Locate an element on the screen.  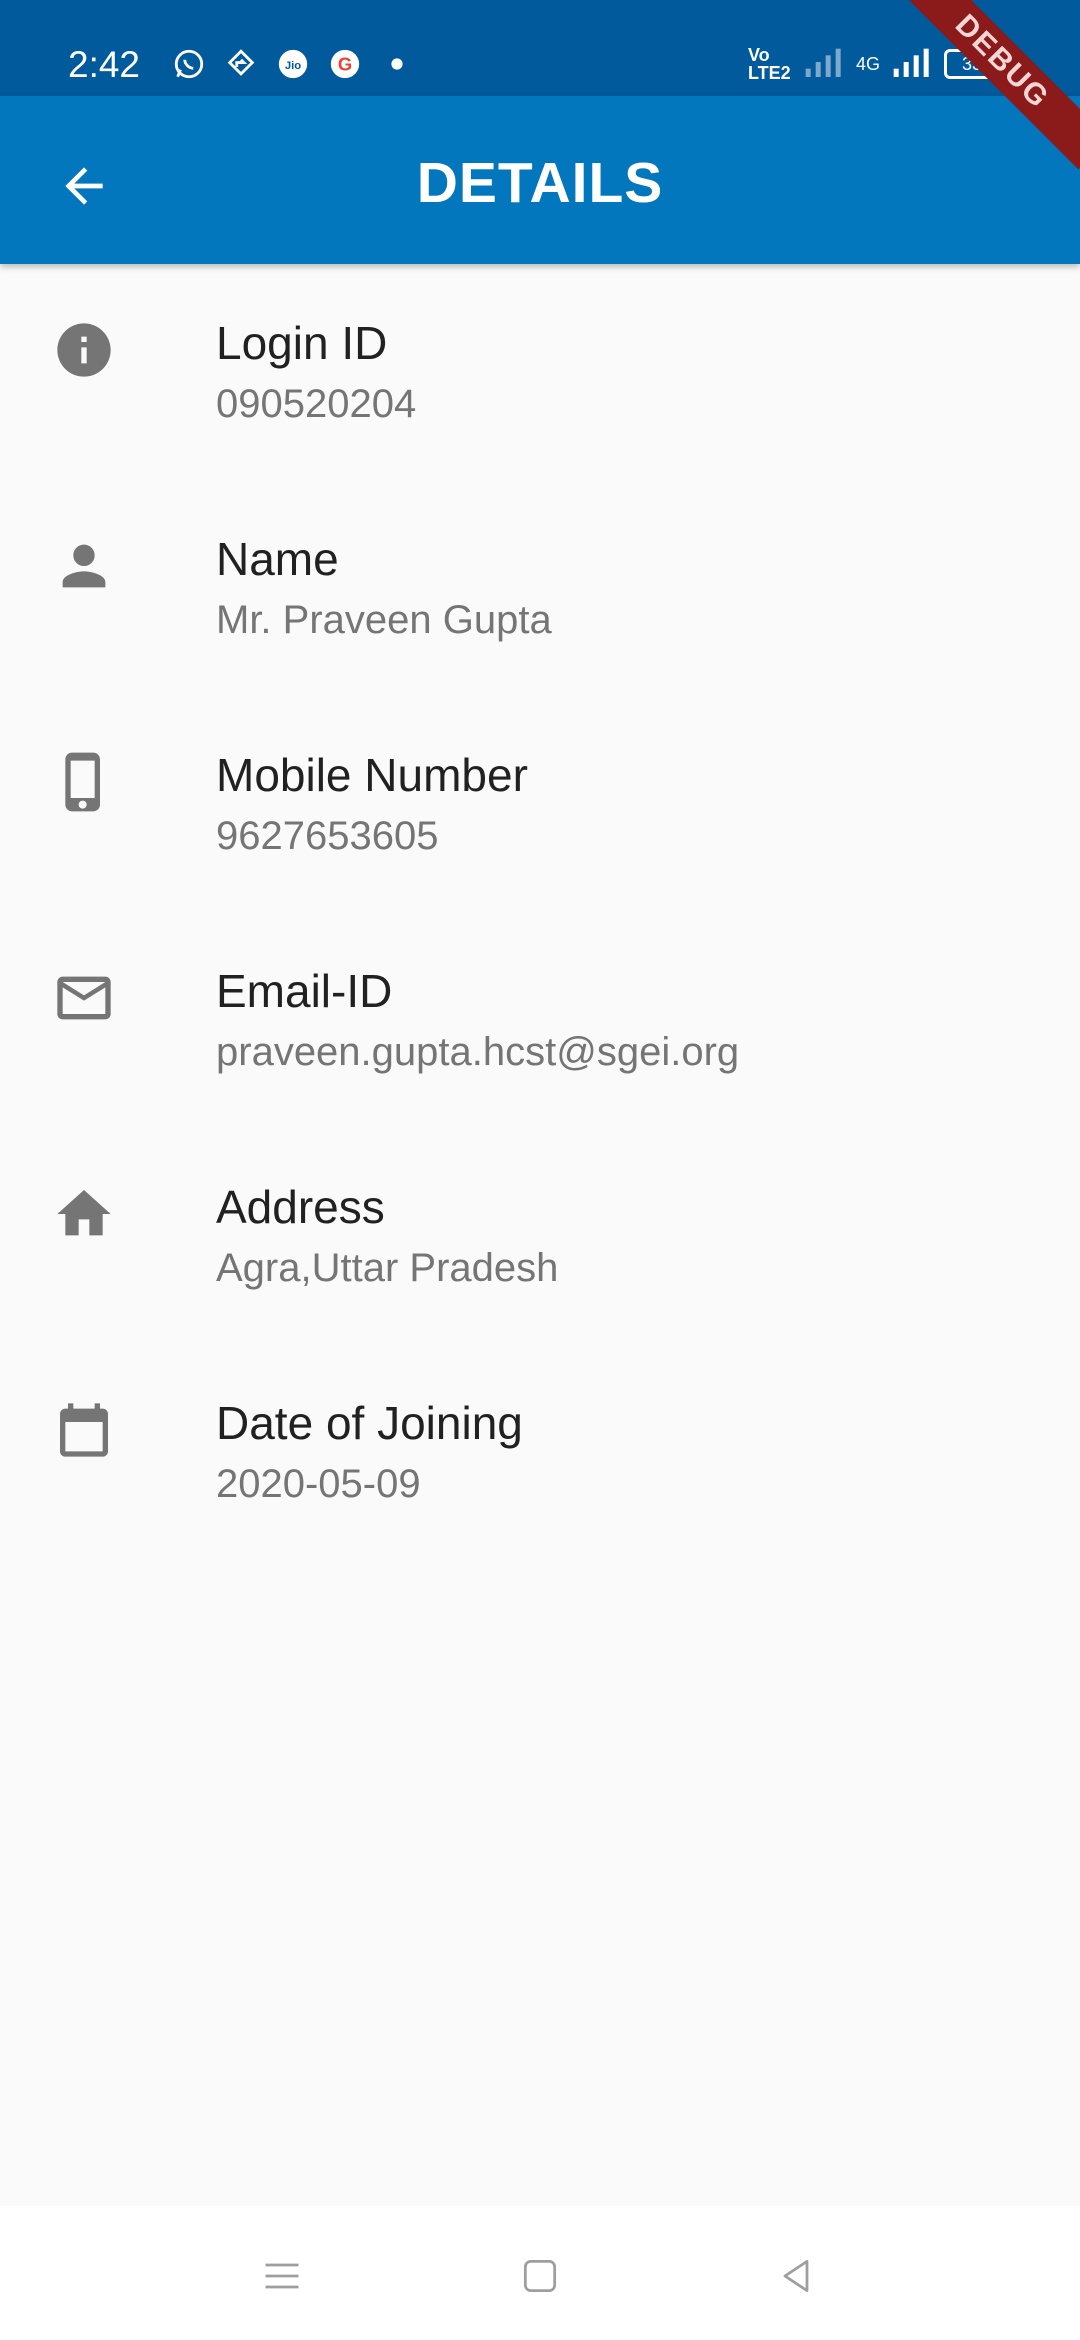
home-square-icon is located at coordinates (540, 2276).